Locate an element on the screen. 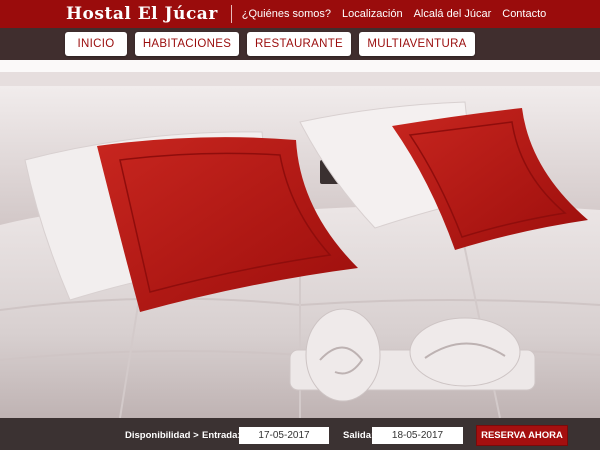  nav-inicio-button: INICIO is located at coordinates (96, 44).